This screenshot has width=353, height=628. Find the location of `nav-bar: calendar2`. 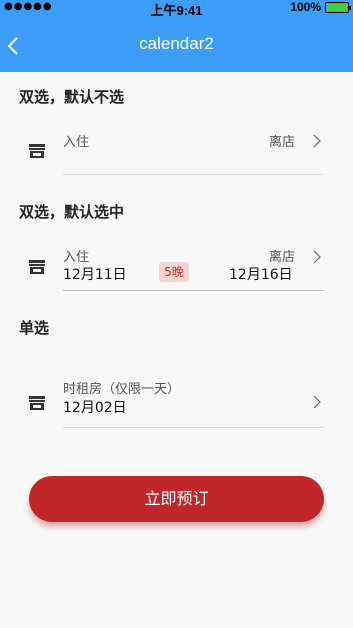

nav-bar: calendar2 is located at coordinates (176, 44).